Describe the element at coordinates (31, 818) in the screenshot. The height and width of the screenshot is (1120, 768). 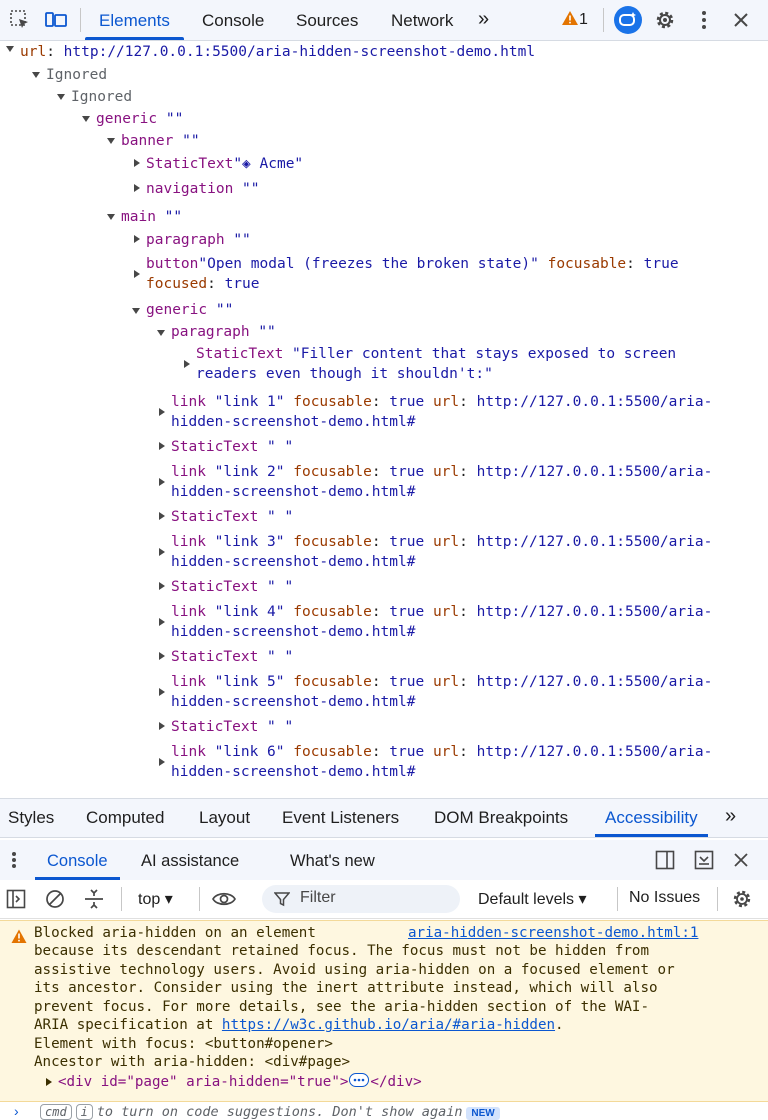
I see `tab-styles: Styles` at that location.